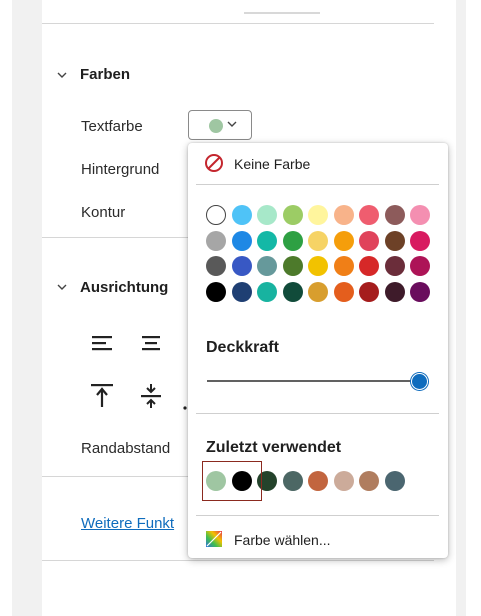 The height and width of the screenshot is (616, 481). I want to click on align-left-icon, so click(102, 343).